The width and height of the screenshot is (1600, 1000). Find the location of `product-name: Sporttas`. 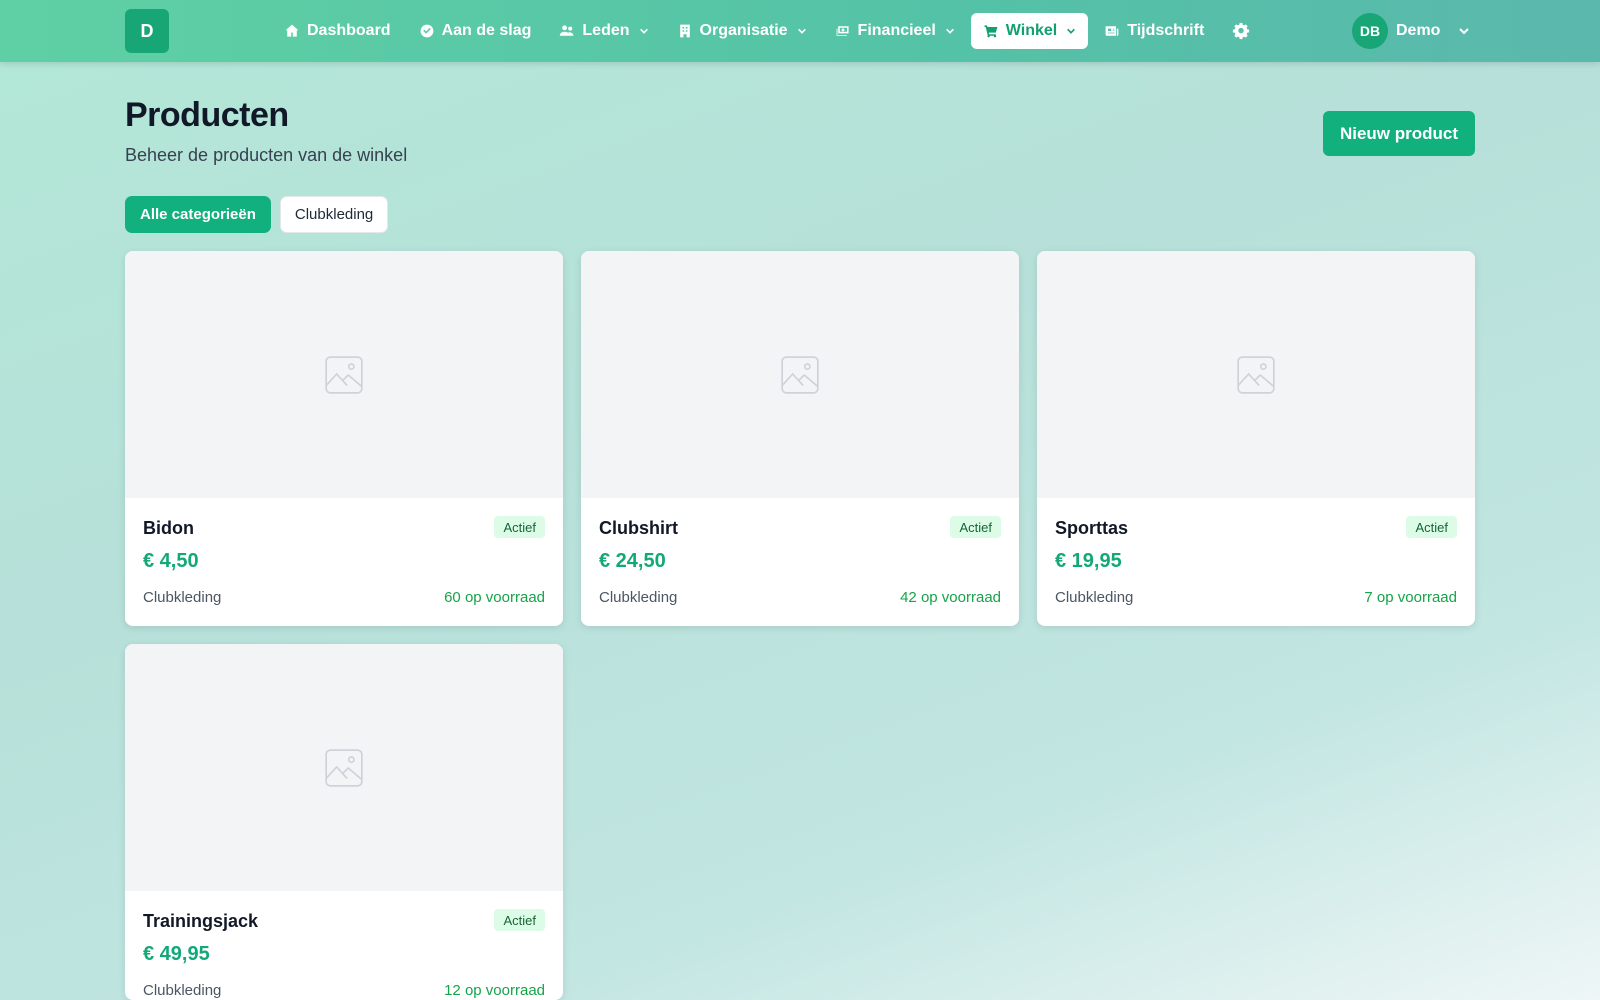

product-name: Sporttas is located at coordinates (1092, 528).